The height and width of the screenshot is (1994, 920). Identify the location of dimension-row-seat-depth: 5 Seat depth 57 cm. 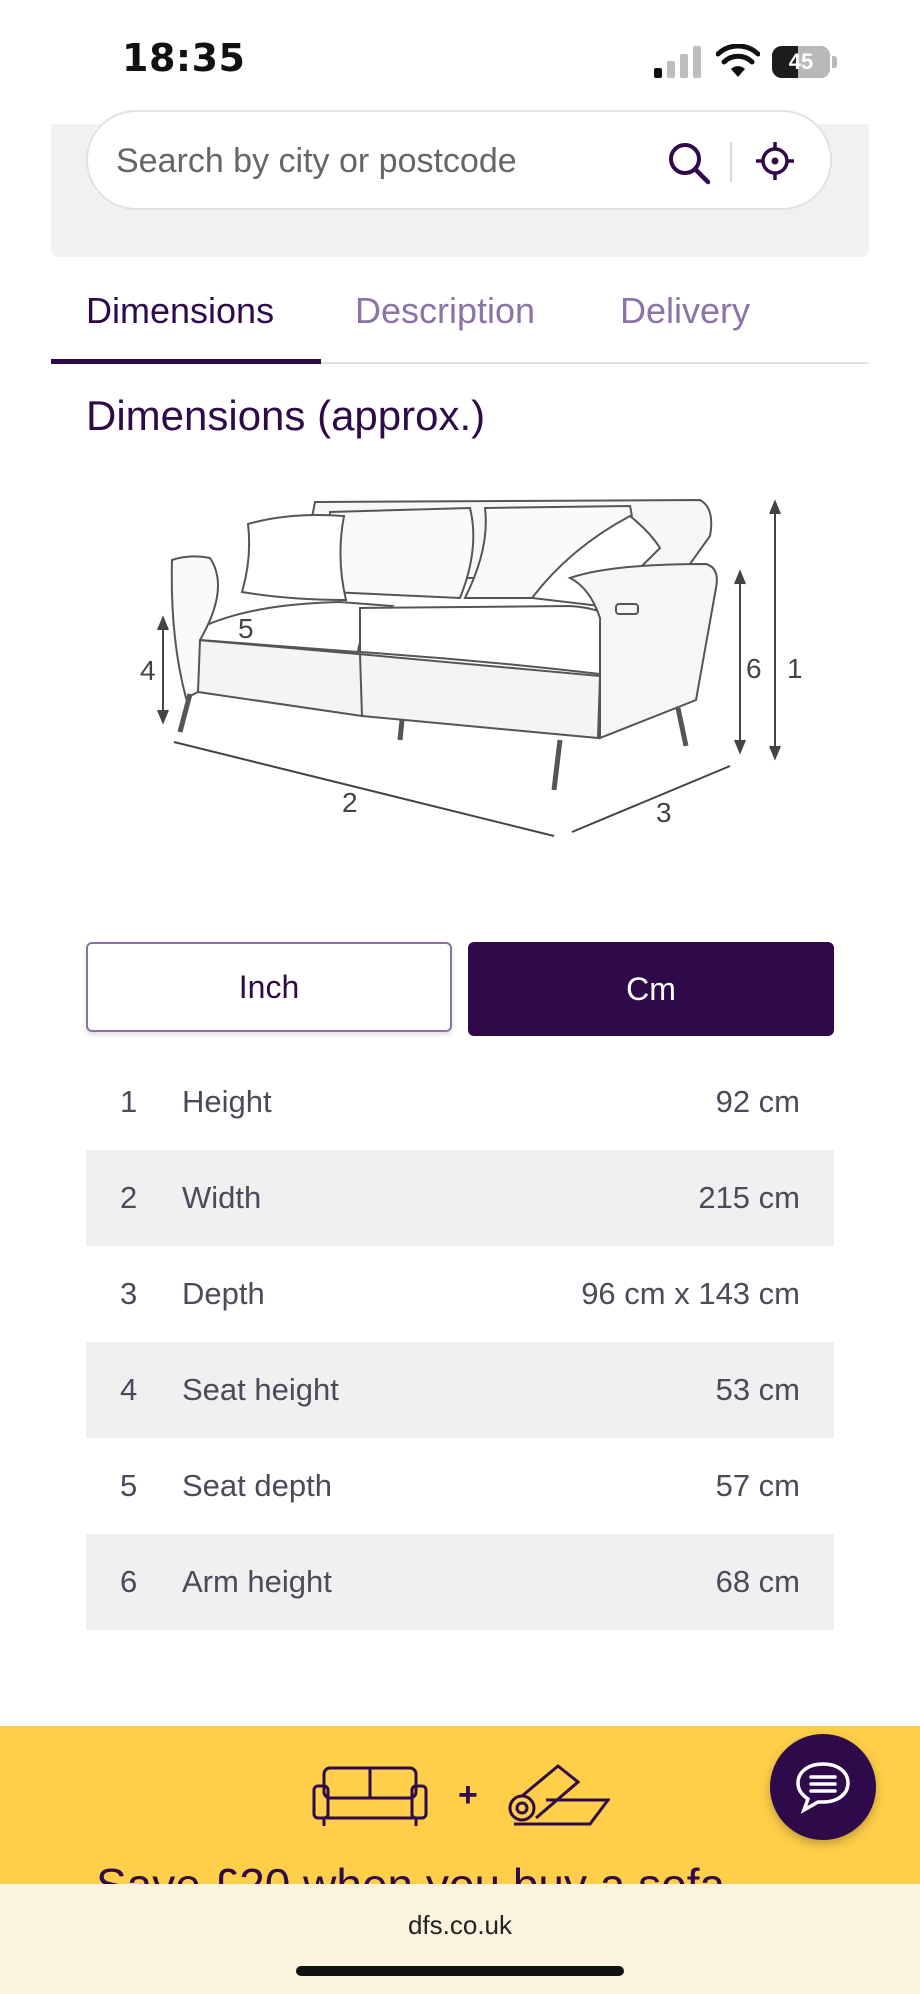
(460, 1486).